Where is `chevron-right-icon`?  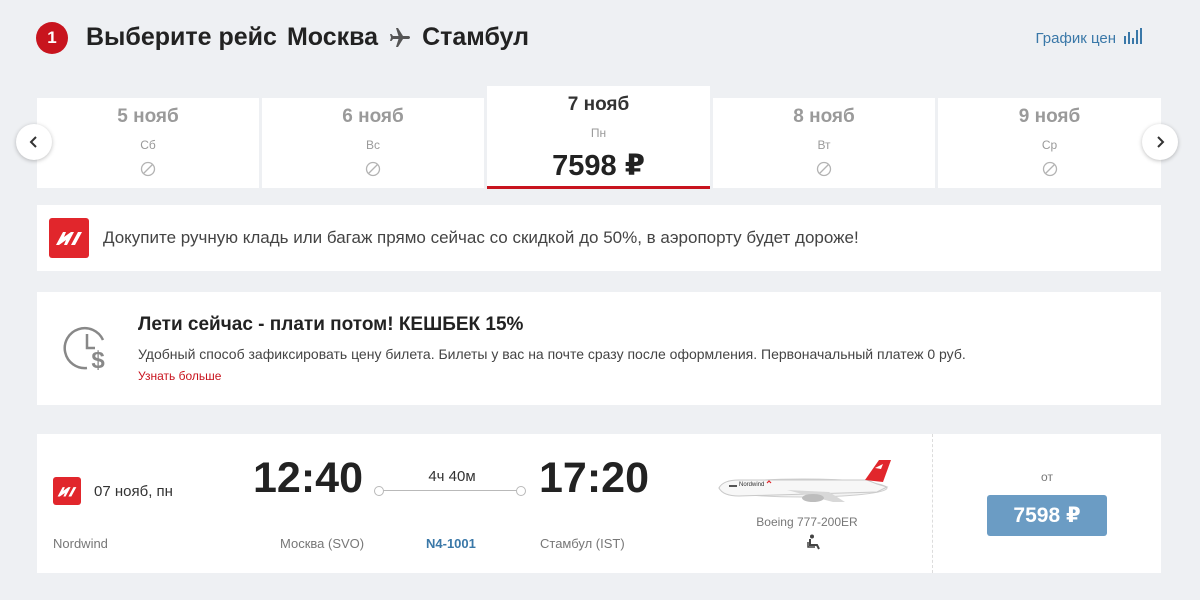 chevron-right-icon is located at coordinates (1161, 142).